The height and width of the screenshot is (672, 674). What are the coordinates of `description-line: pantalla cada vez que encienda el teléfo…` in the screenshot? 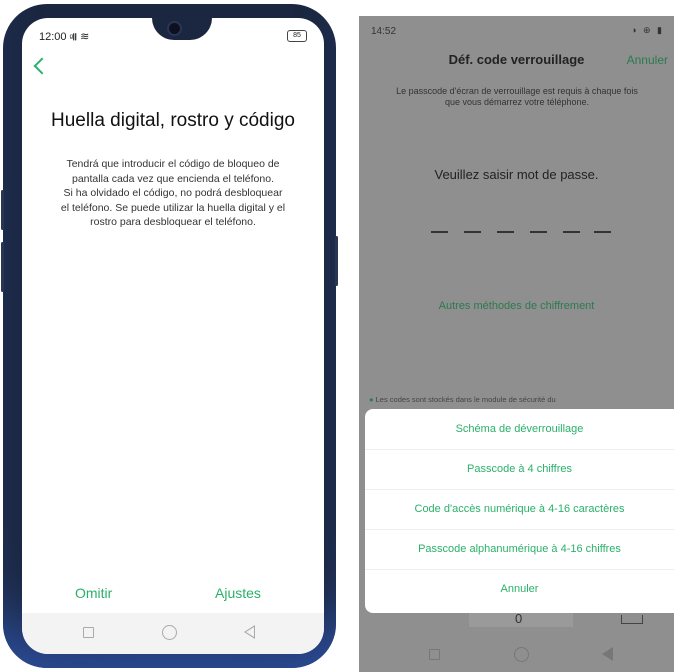 It's located at (173, 178).